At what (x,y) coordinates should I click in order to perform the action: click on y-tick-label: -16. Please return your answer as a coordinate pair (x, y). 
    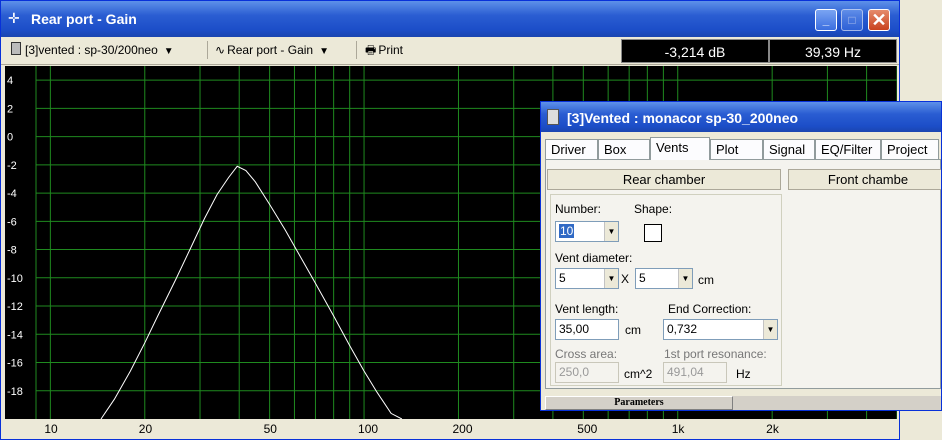
    Looking at the image, I should click on (15, 364).